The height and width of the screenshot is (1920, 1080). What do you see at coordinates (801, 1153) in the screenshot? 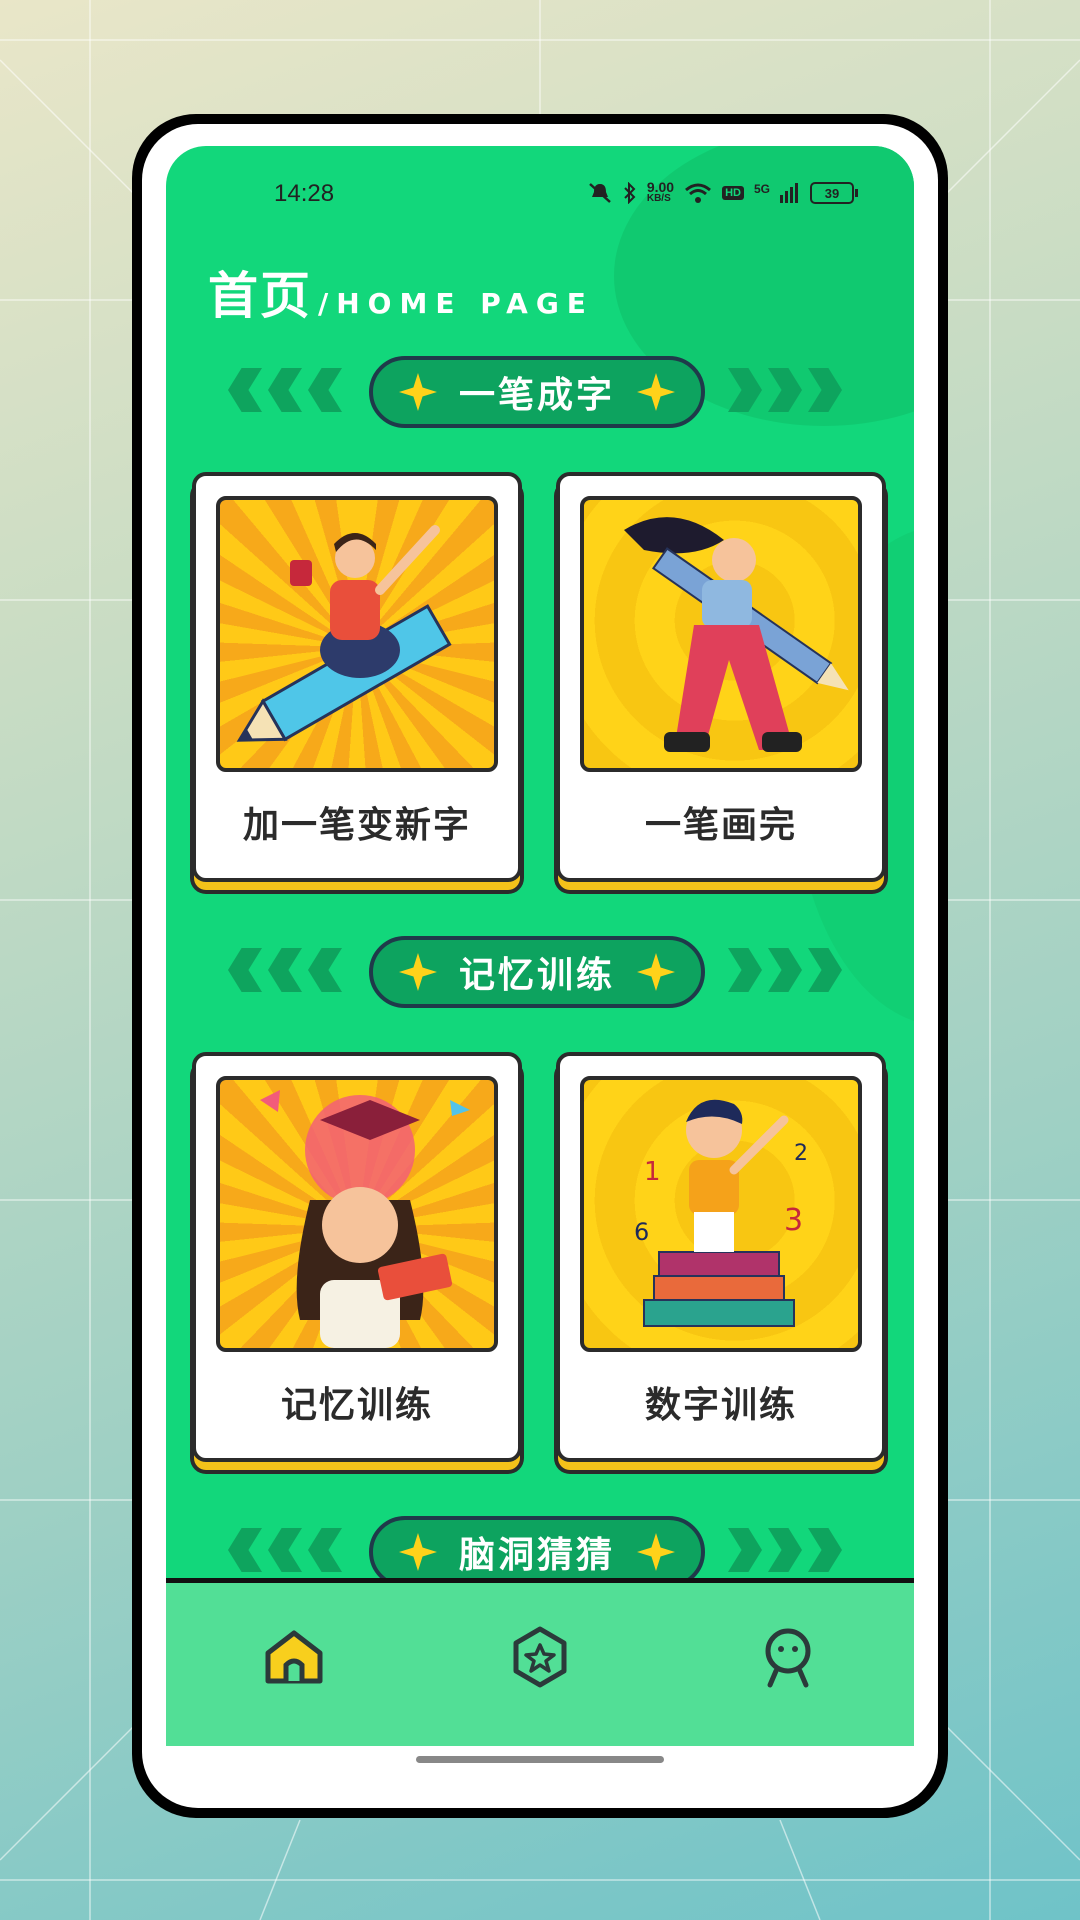
I see `svg-text: 2` at bounding box center [801, 1153].